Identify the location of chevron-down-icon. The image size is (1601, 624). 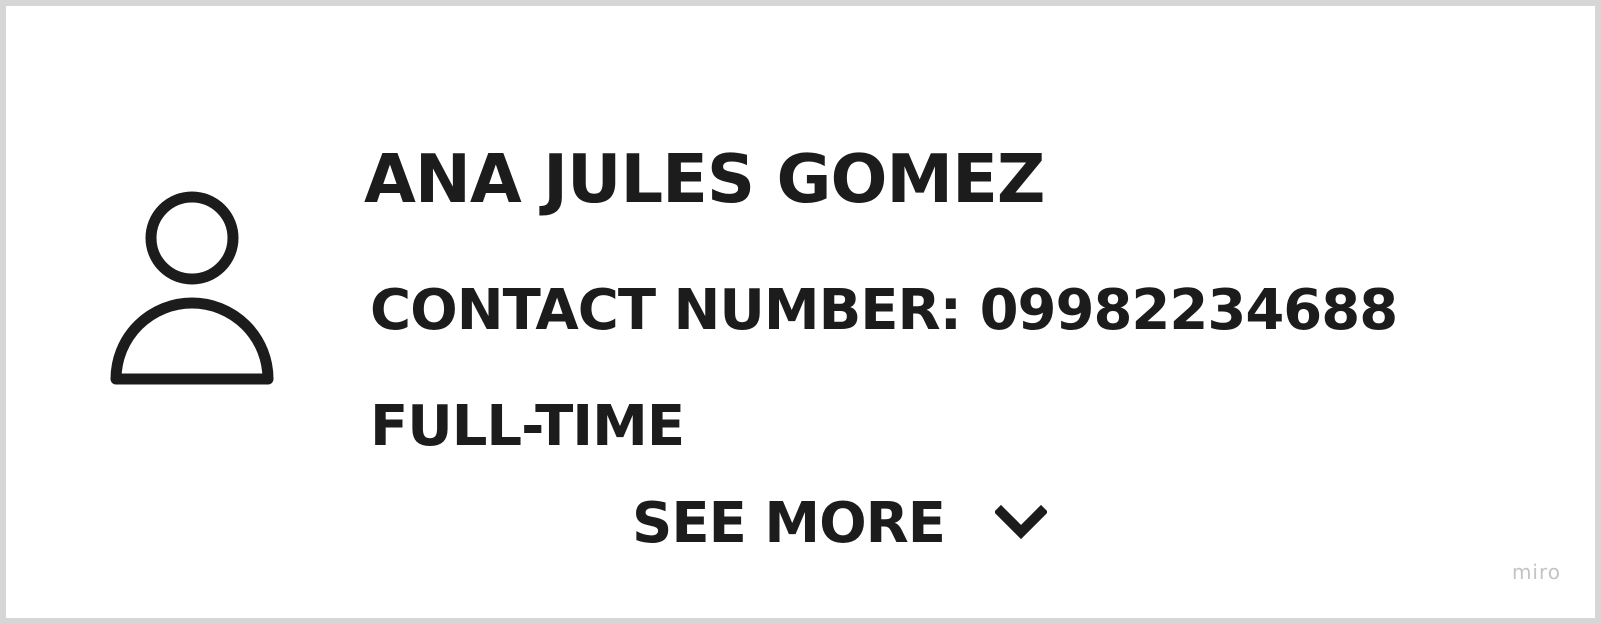
(1021, 524).